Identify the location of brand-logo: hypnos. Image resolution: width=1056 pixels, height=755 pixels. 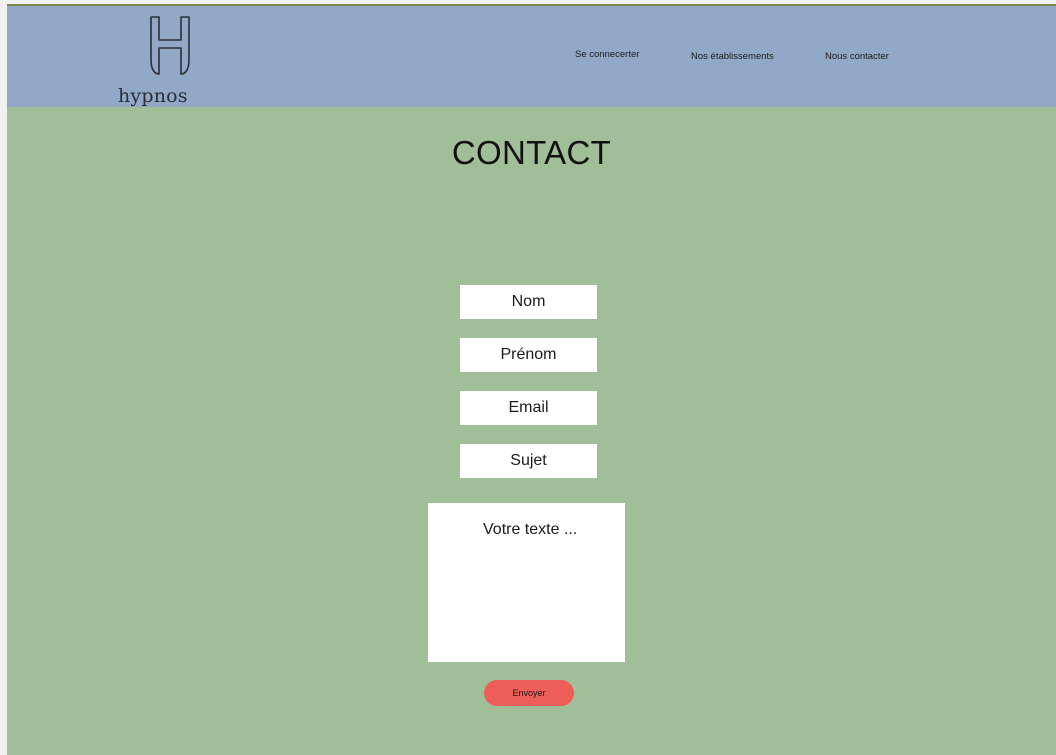
(155, 60).